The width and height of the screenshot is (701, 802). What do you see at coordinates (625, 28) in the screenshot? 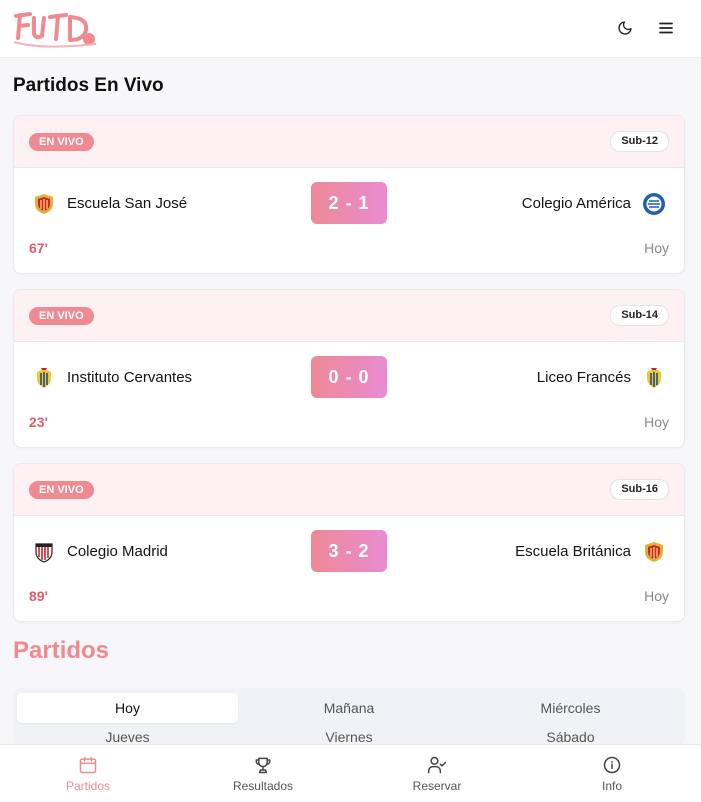
I see `moon-icon` at bounding box center [625, 28].